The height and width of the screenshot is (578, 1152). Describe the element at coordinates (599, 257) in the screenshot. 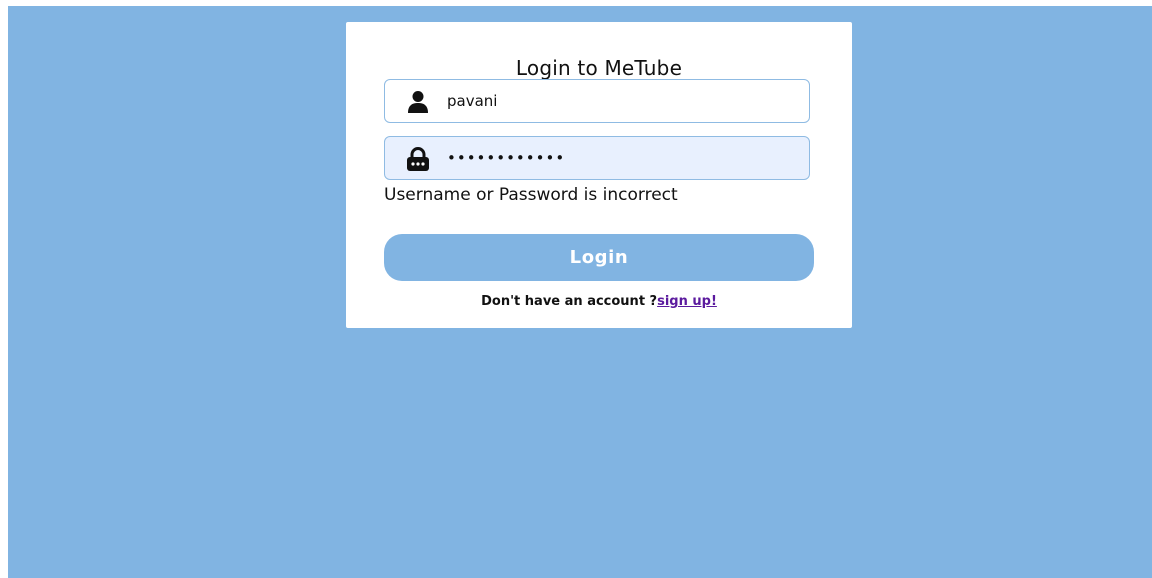

I see `login-button: Login` at that location.